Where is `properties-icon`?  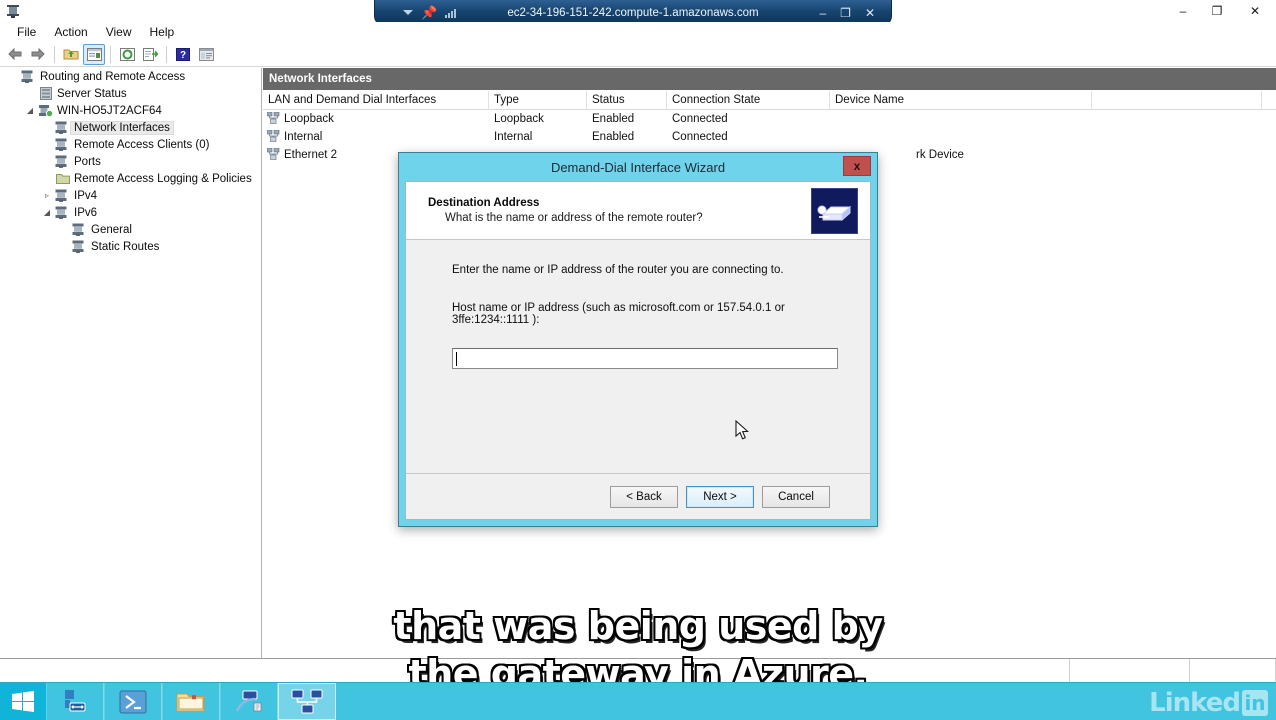 properties-icon is located at coordinates (94, 54).